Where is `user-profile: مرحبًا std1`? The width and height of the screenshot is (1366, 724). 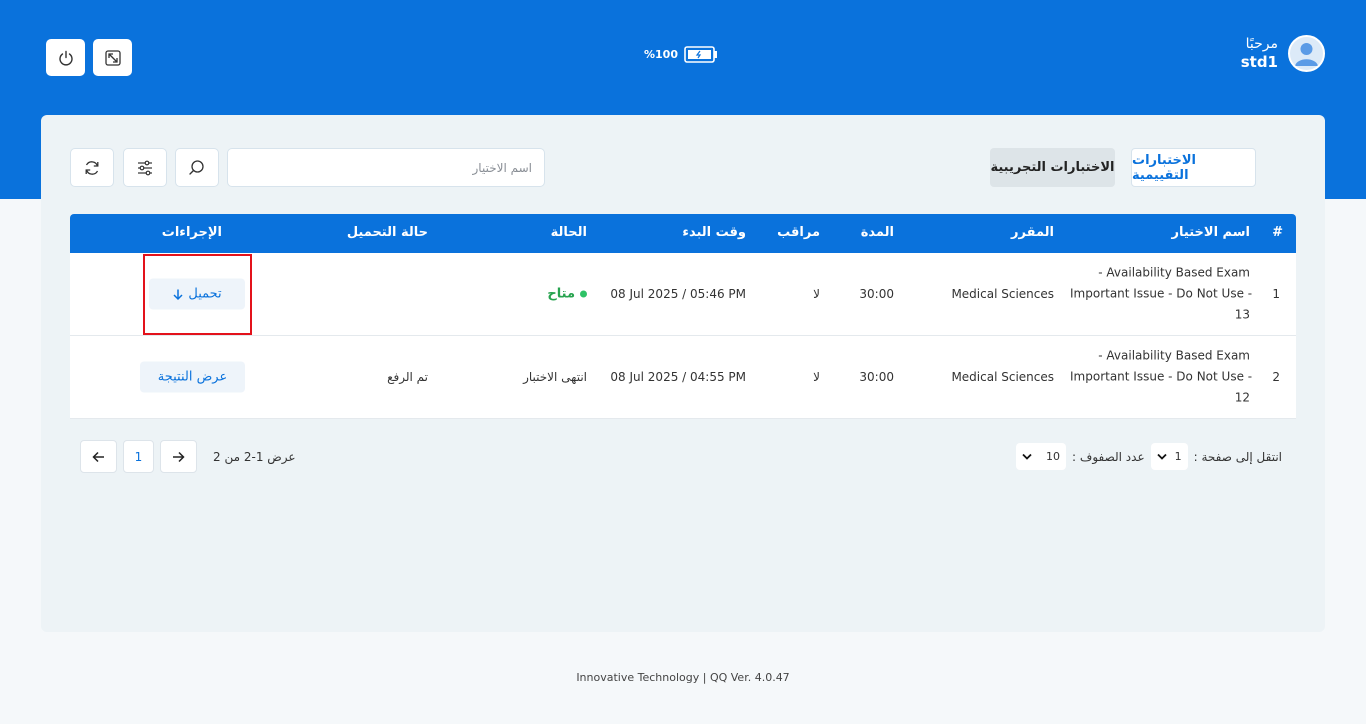 user-profile: مرحبًا std1 is located at coordinates (1283, 53).